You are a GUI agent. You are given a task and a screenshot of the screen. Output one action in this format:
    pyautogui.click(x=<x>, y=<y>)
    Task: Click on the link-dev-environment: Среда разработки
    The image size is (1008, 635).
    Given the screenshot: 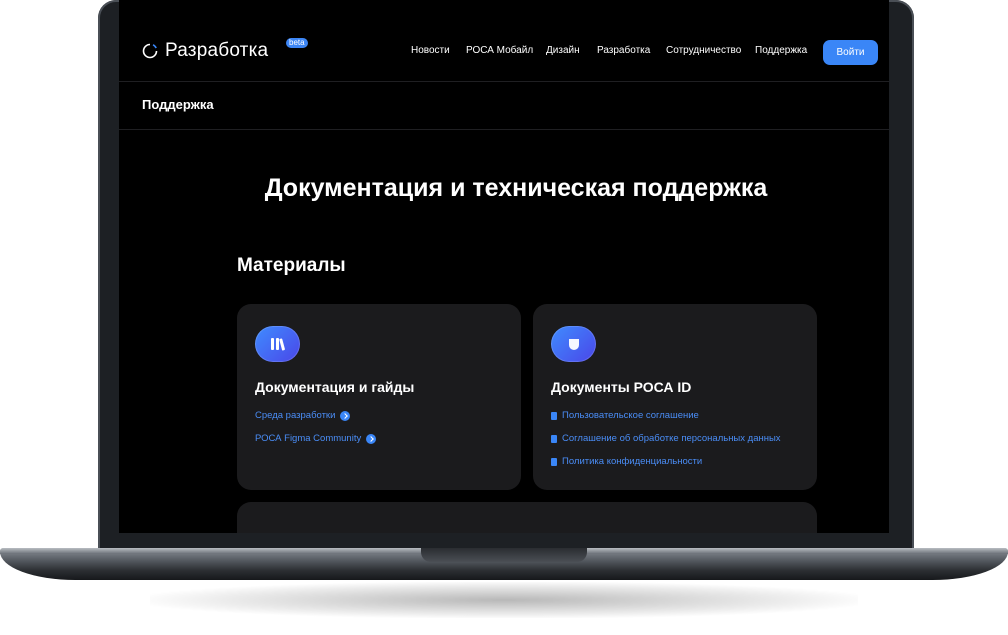 What is the action you would take?
    pyautogui.click(x=303, y=415)
    